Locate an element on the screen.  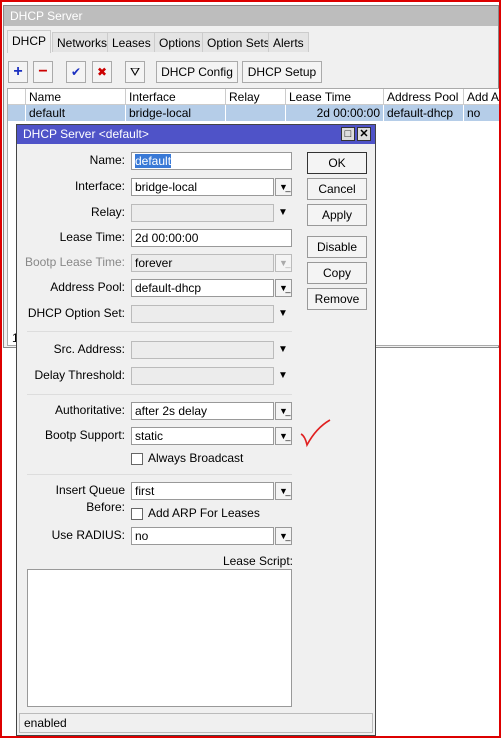
address-pool-input: default-dhcp is located at coordinates (202, 288).